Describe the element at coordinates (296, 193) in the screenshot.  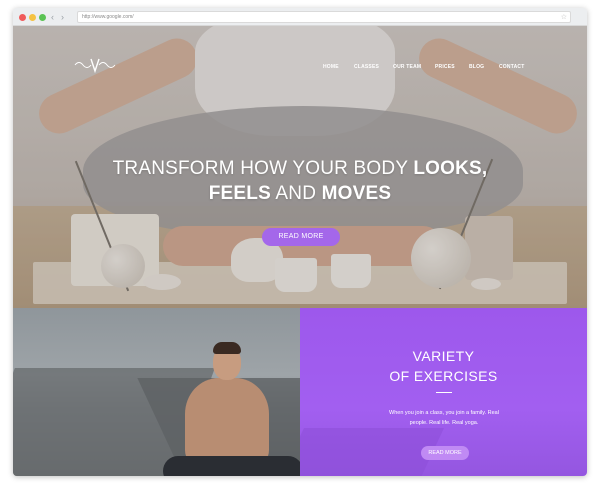
I see `hero-title-line2: AND` at that location.